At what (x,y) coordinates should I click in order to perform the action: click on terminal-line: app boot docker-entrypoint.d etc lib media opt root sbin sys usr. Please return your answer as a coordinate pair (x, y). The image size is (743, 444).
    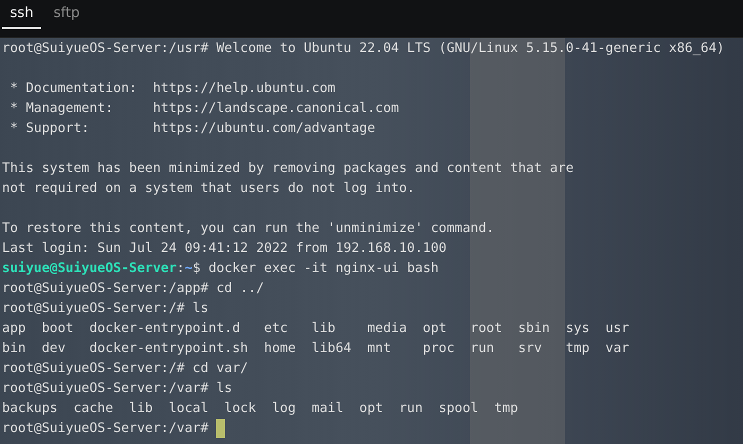
    Looking at the image, I should click on (315, 329).